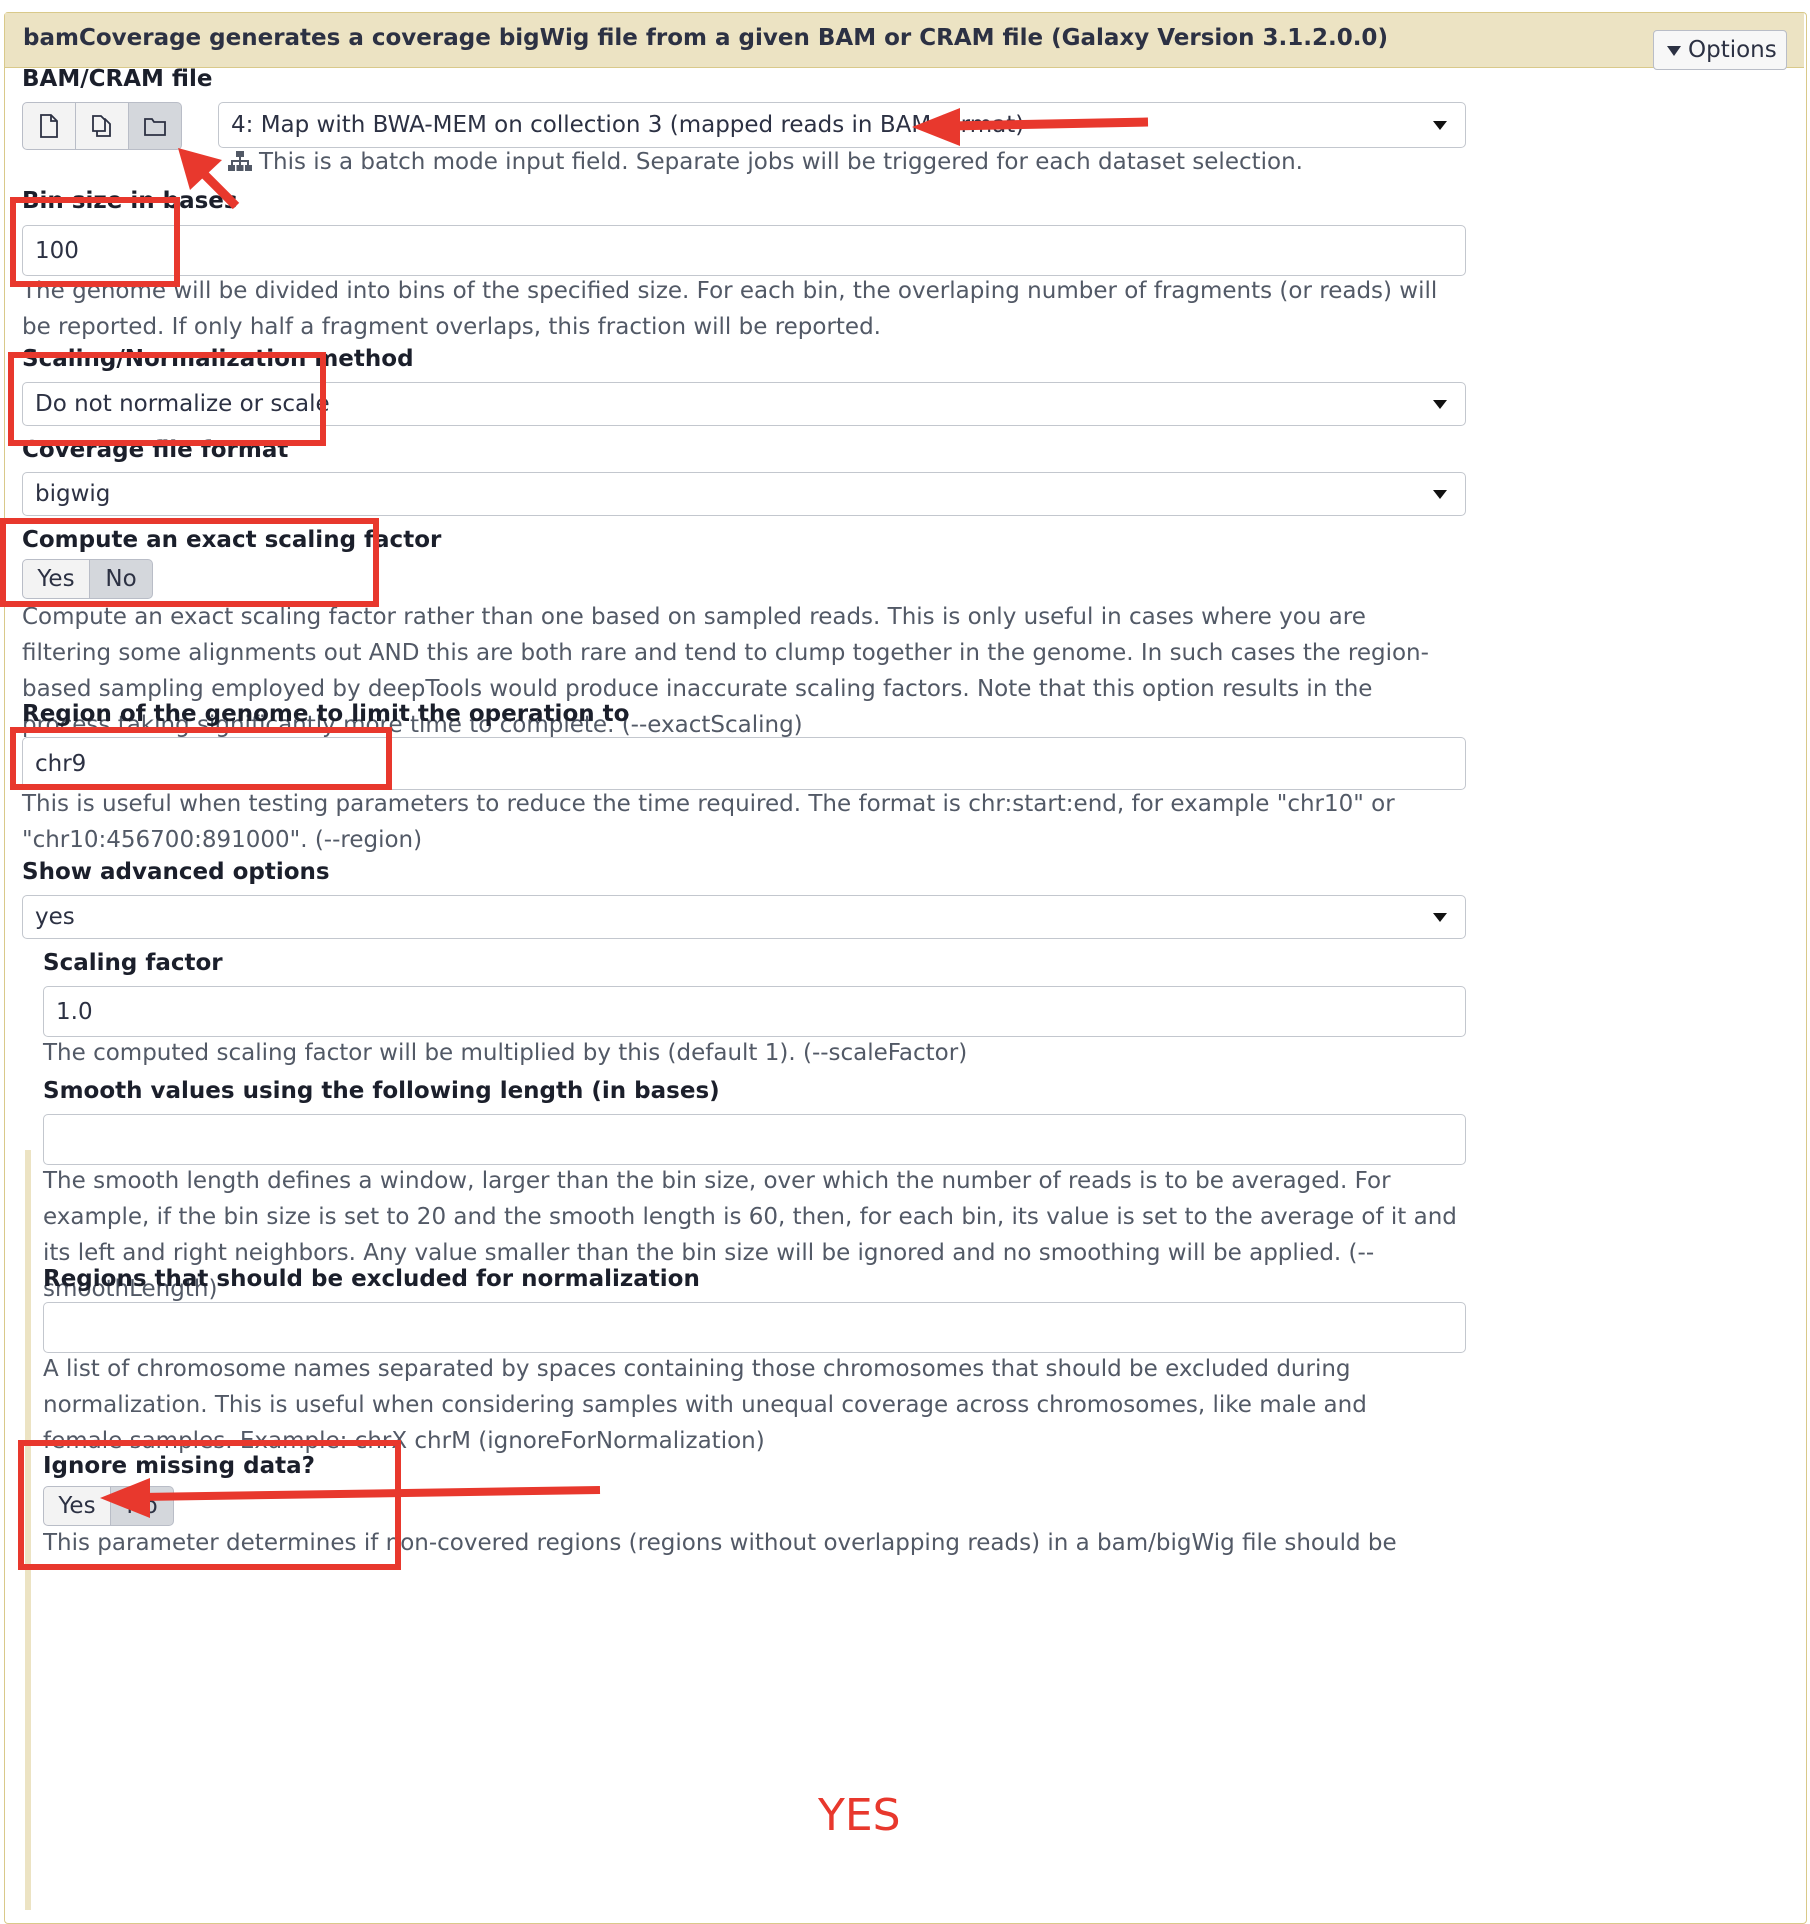 This screenshot has height=1924, width=1810. Describe the element at coordinates (350, 1498) in the screenshot. I see `arrow-to-ignore-missing-yes` at that location.